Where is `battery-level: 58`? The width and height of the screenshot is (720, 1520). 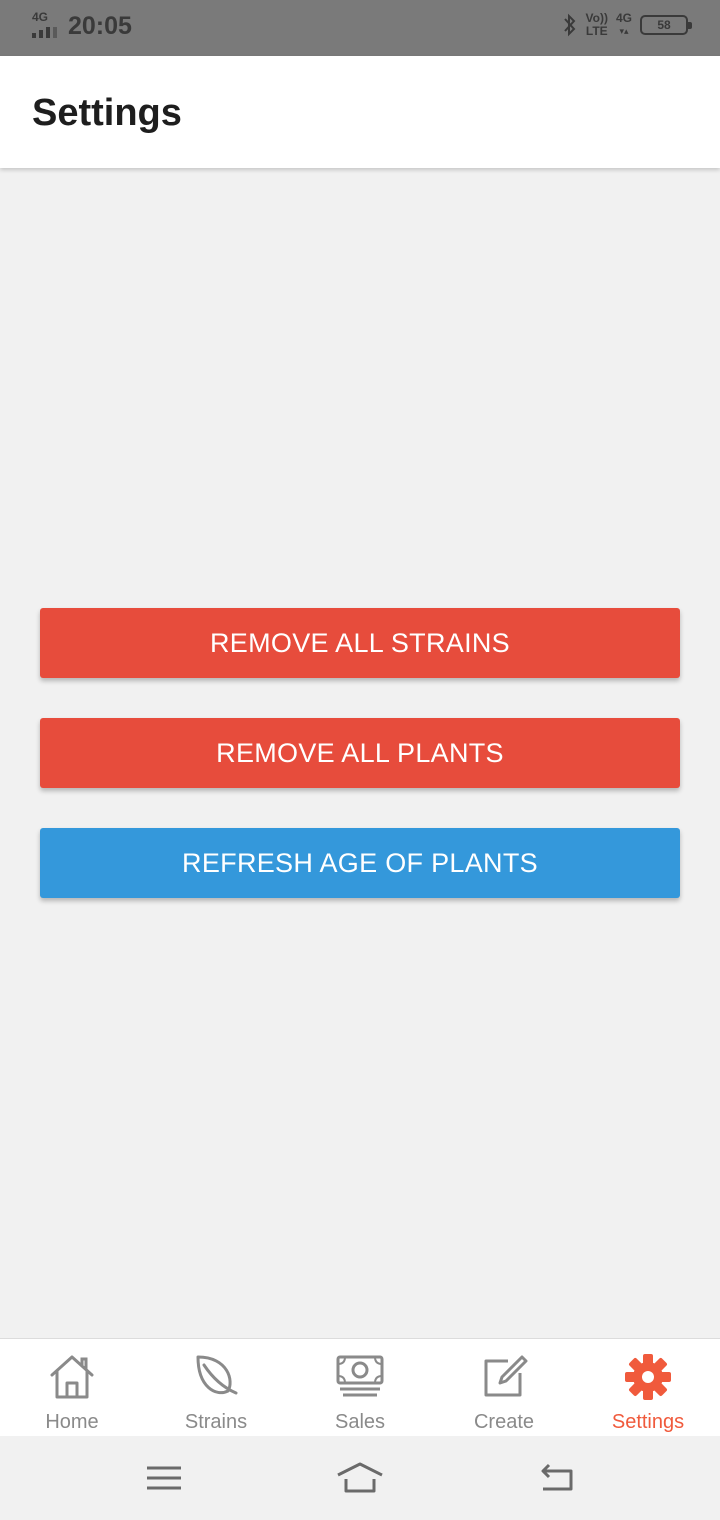 battery-level: 58 is located at coordinates (664, 25).